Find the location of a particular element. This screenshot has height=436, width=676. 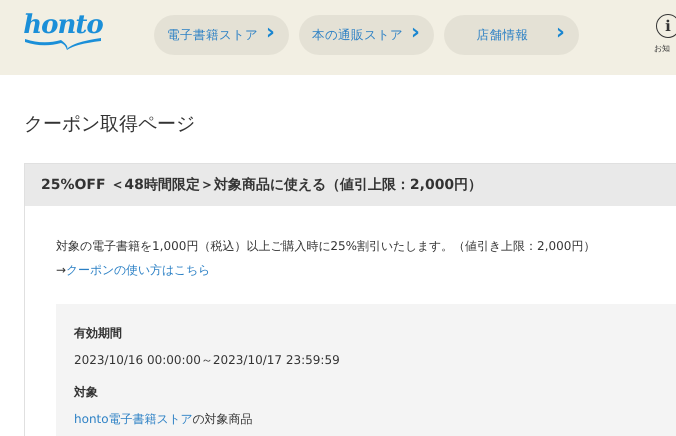

nav-button: 店舗情報 › is located at coordinates (511, 35).